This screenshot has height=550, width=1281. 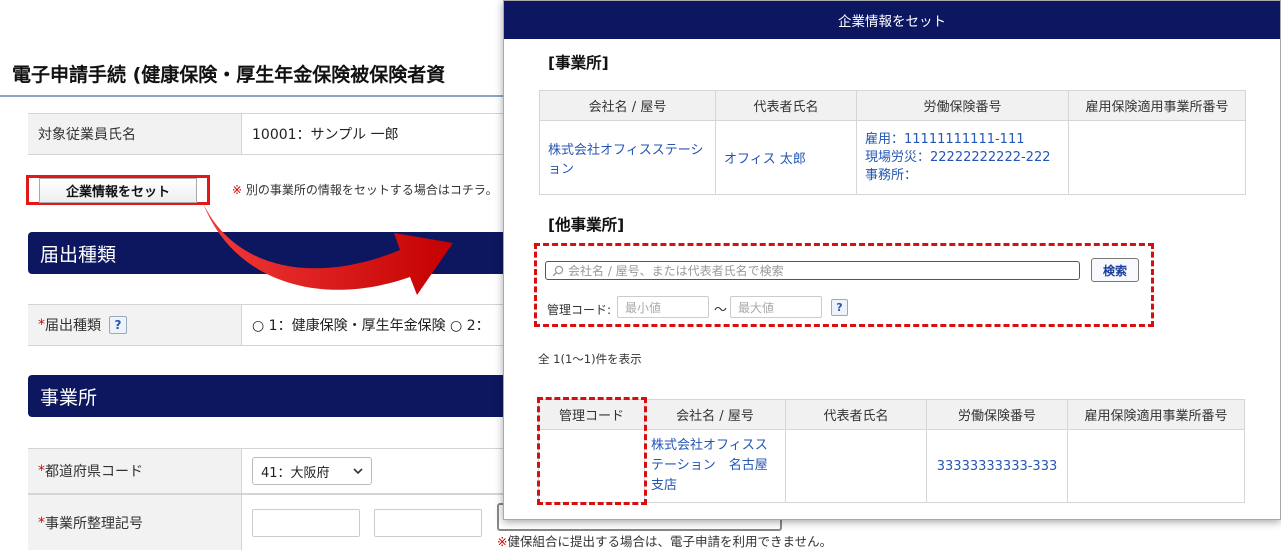 I want to click on prefecture-value: 41：大阪府, so click(x=385, y=471).